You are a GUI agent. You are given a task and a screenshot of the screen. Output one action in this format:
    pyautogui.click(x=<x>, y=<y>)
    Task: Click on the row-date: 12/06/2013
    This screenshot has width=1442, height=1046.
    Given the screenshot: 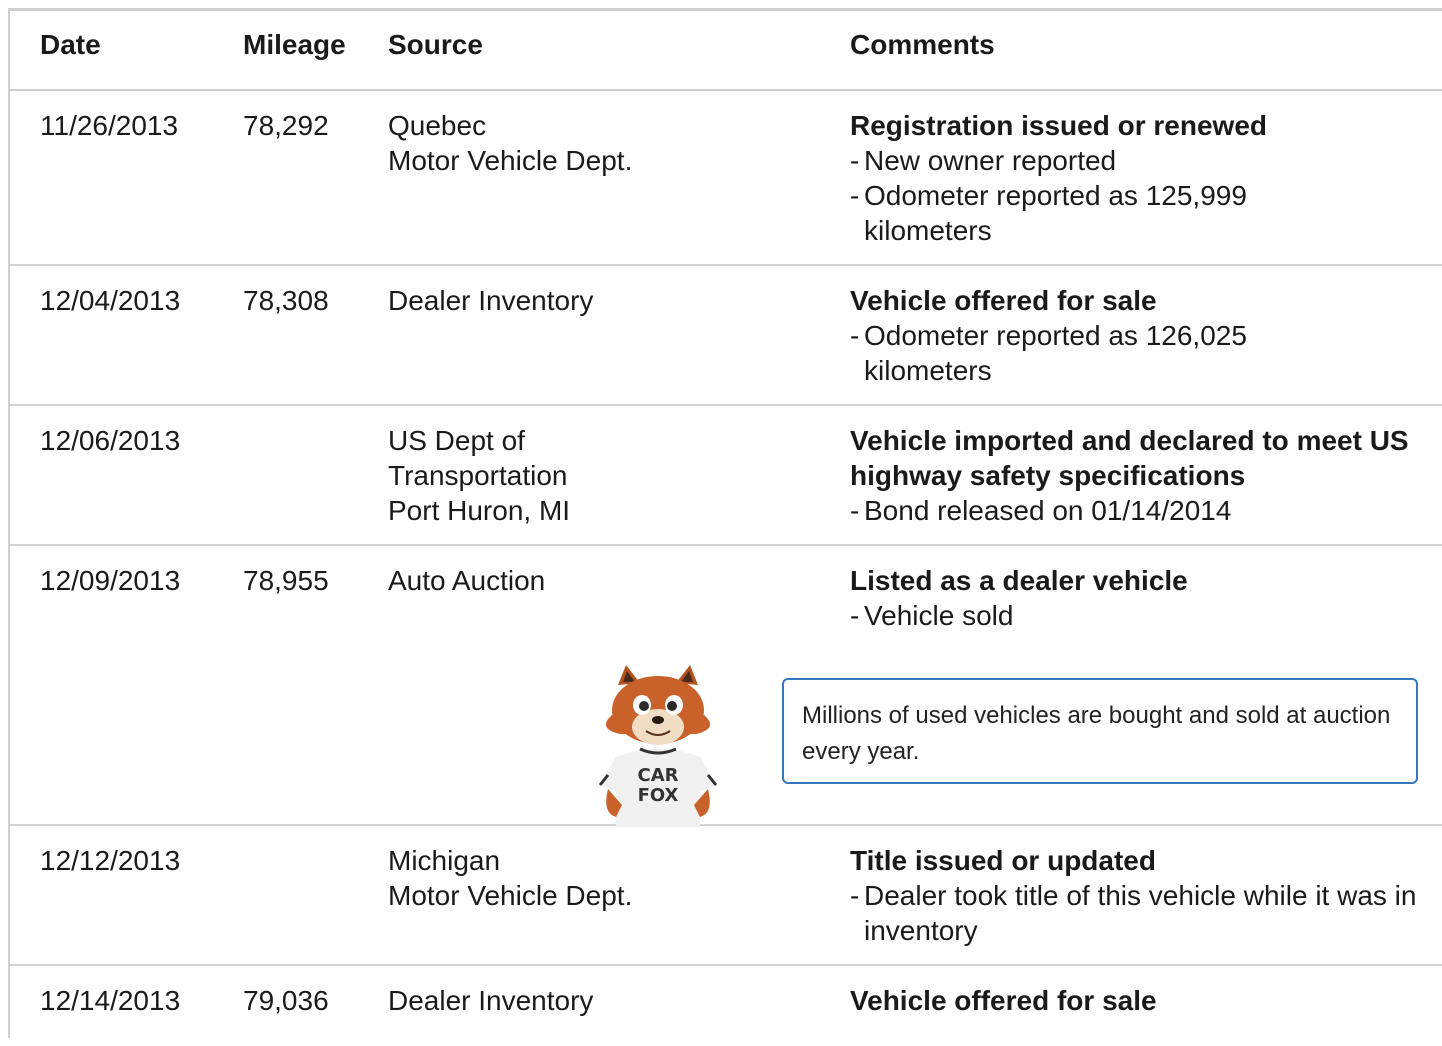 What is the action you would take?
    pyautogui.click(x=110, y=440)
    